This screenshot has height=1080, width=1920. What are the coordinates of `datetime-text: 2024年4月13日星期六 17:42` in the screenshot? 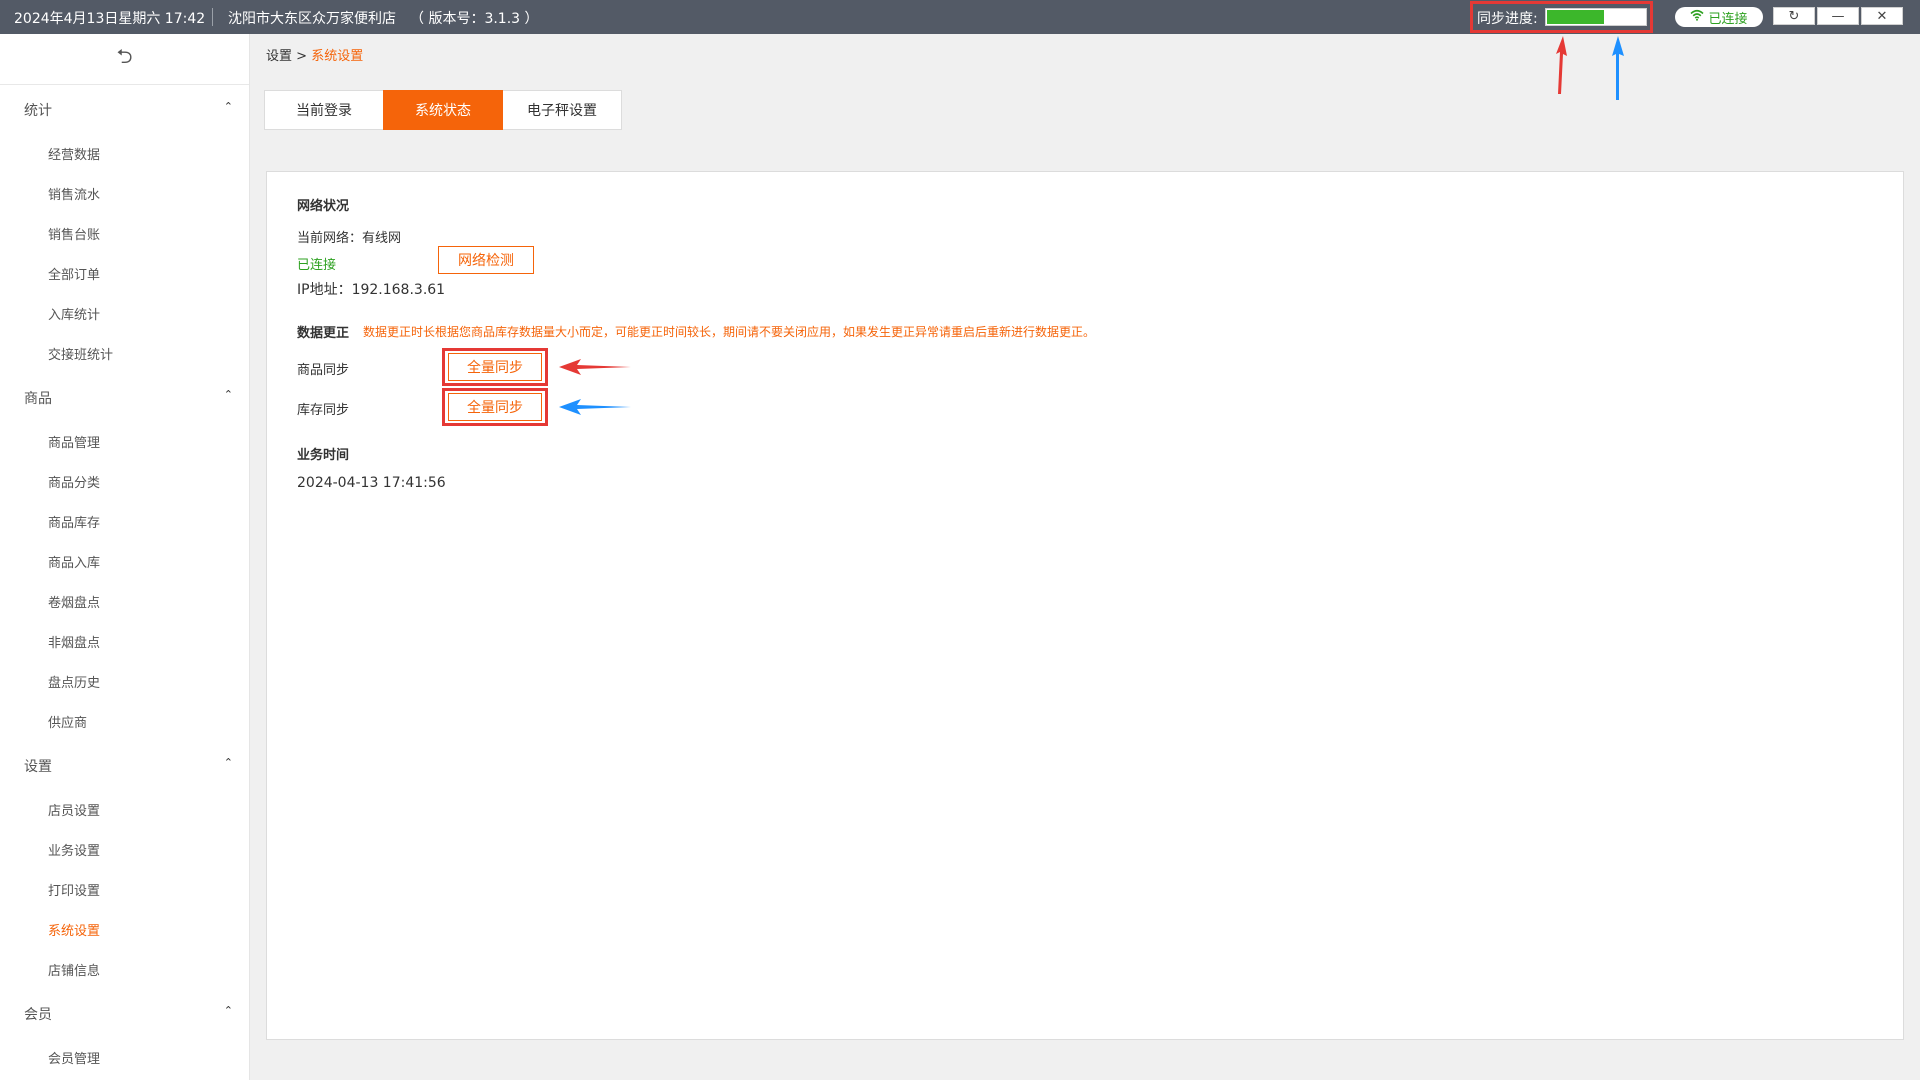 It's located at (110, 19).